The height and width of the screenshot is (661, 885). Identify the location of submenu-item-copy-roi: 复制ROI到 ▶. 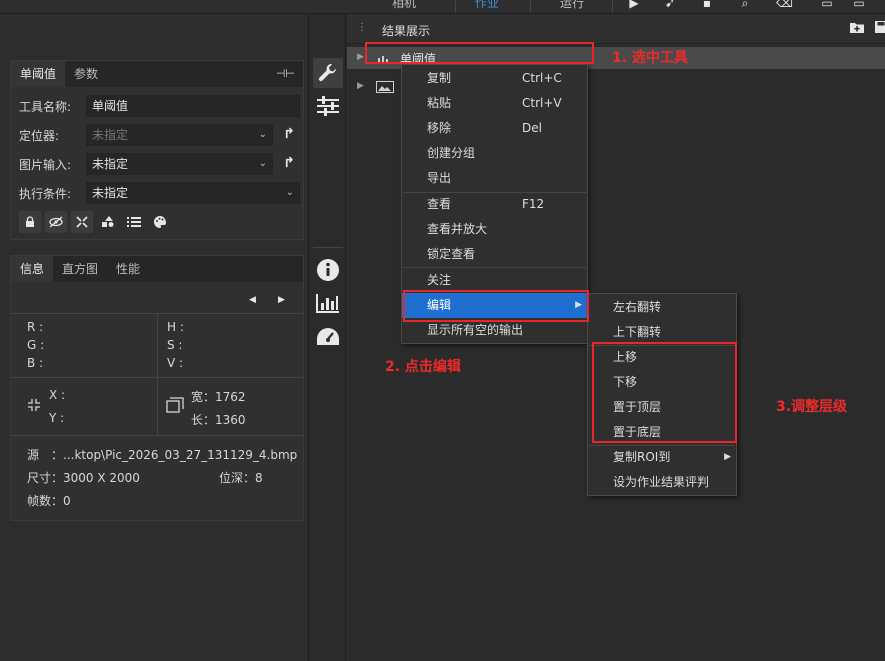
(662, 457).